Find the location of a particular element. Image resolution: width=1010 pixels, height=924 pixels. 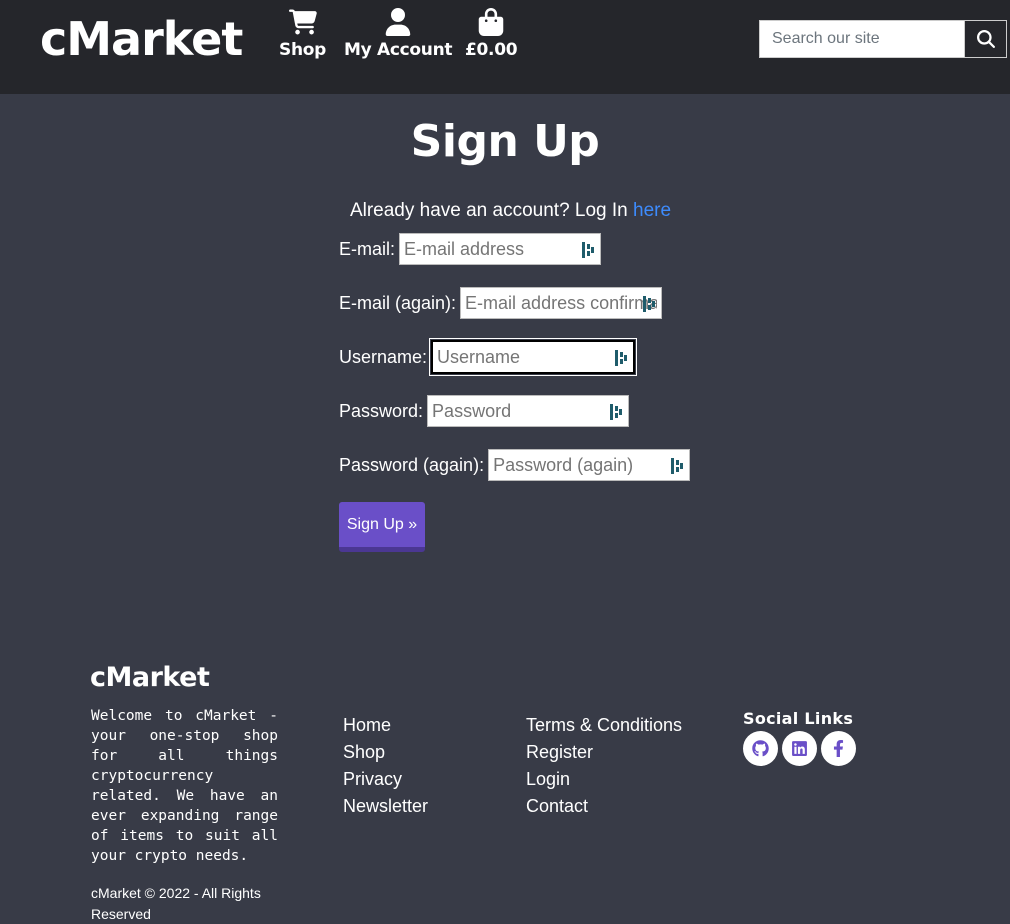

linkedin-icon is located at coordinates (799, 748).